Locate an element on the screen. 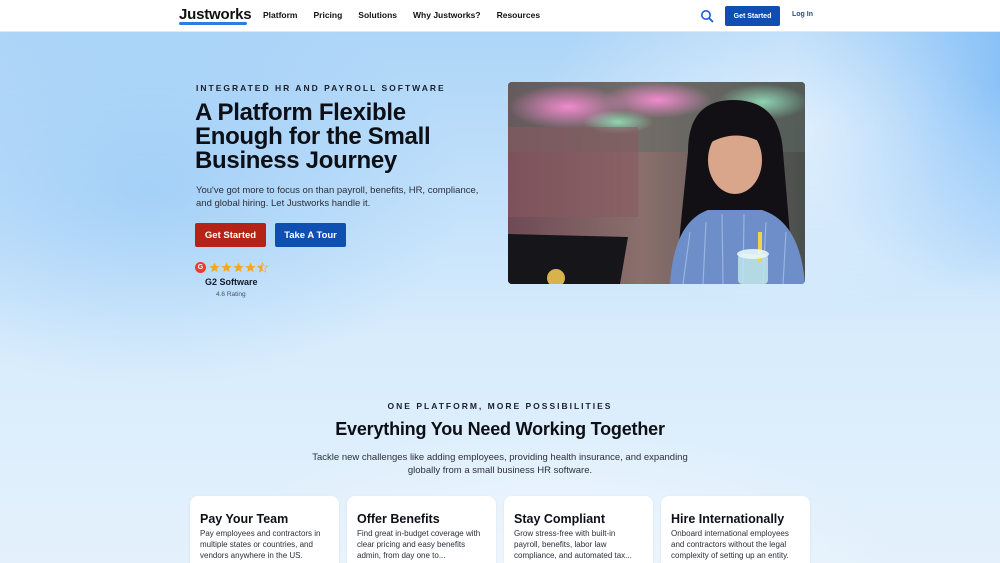  card-title: Pay Your Team is located at coordinates (244, 519).